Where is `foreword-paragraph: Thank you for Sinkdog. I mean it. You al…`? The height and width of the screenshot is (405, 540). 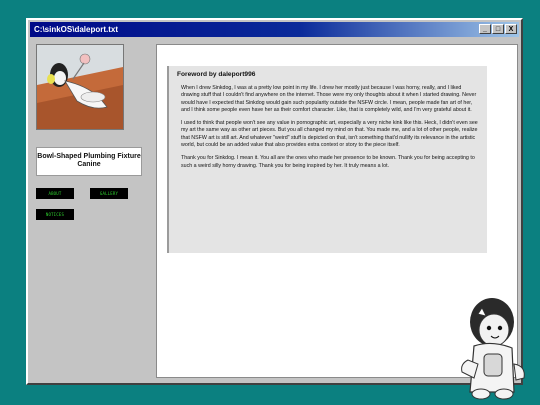 foreword-paragraph: Thank you for Sinkdog. I mean it. You al… is located at coordinates (328, 162).